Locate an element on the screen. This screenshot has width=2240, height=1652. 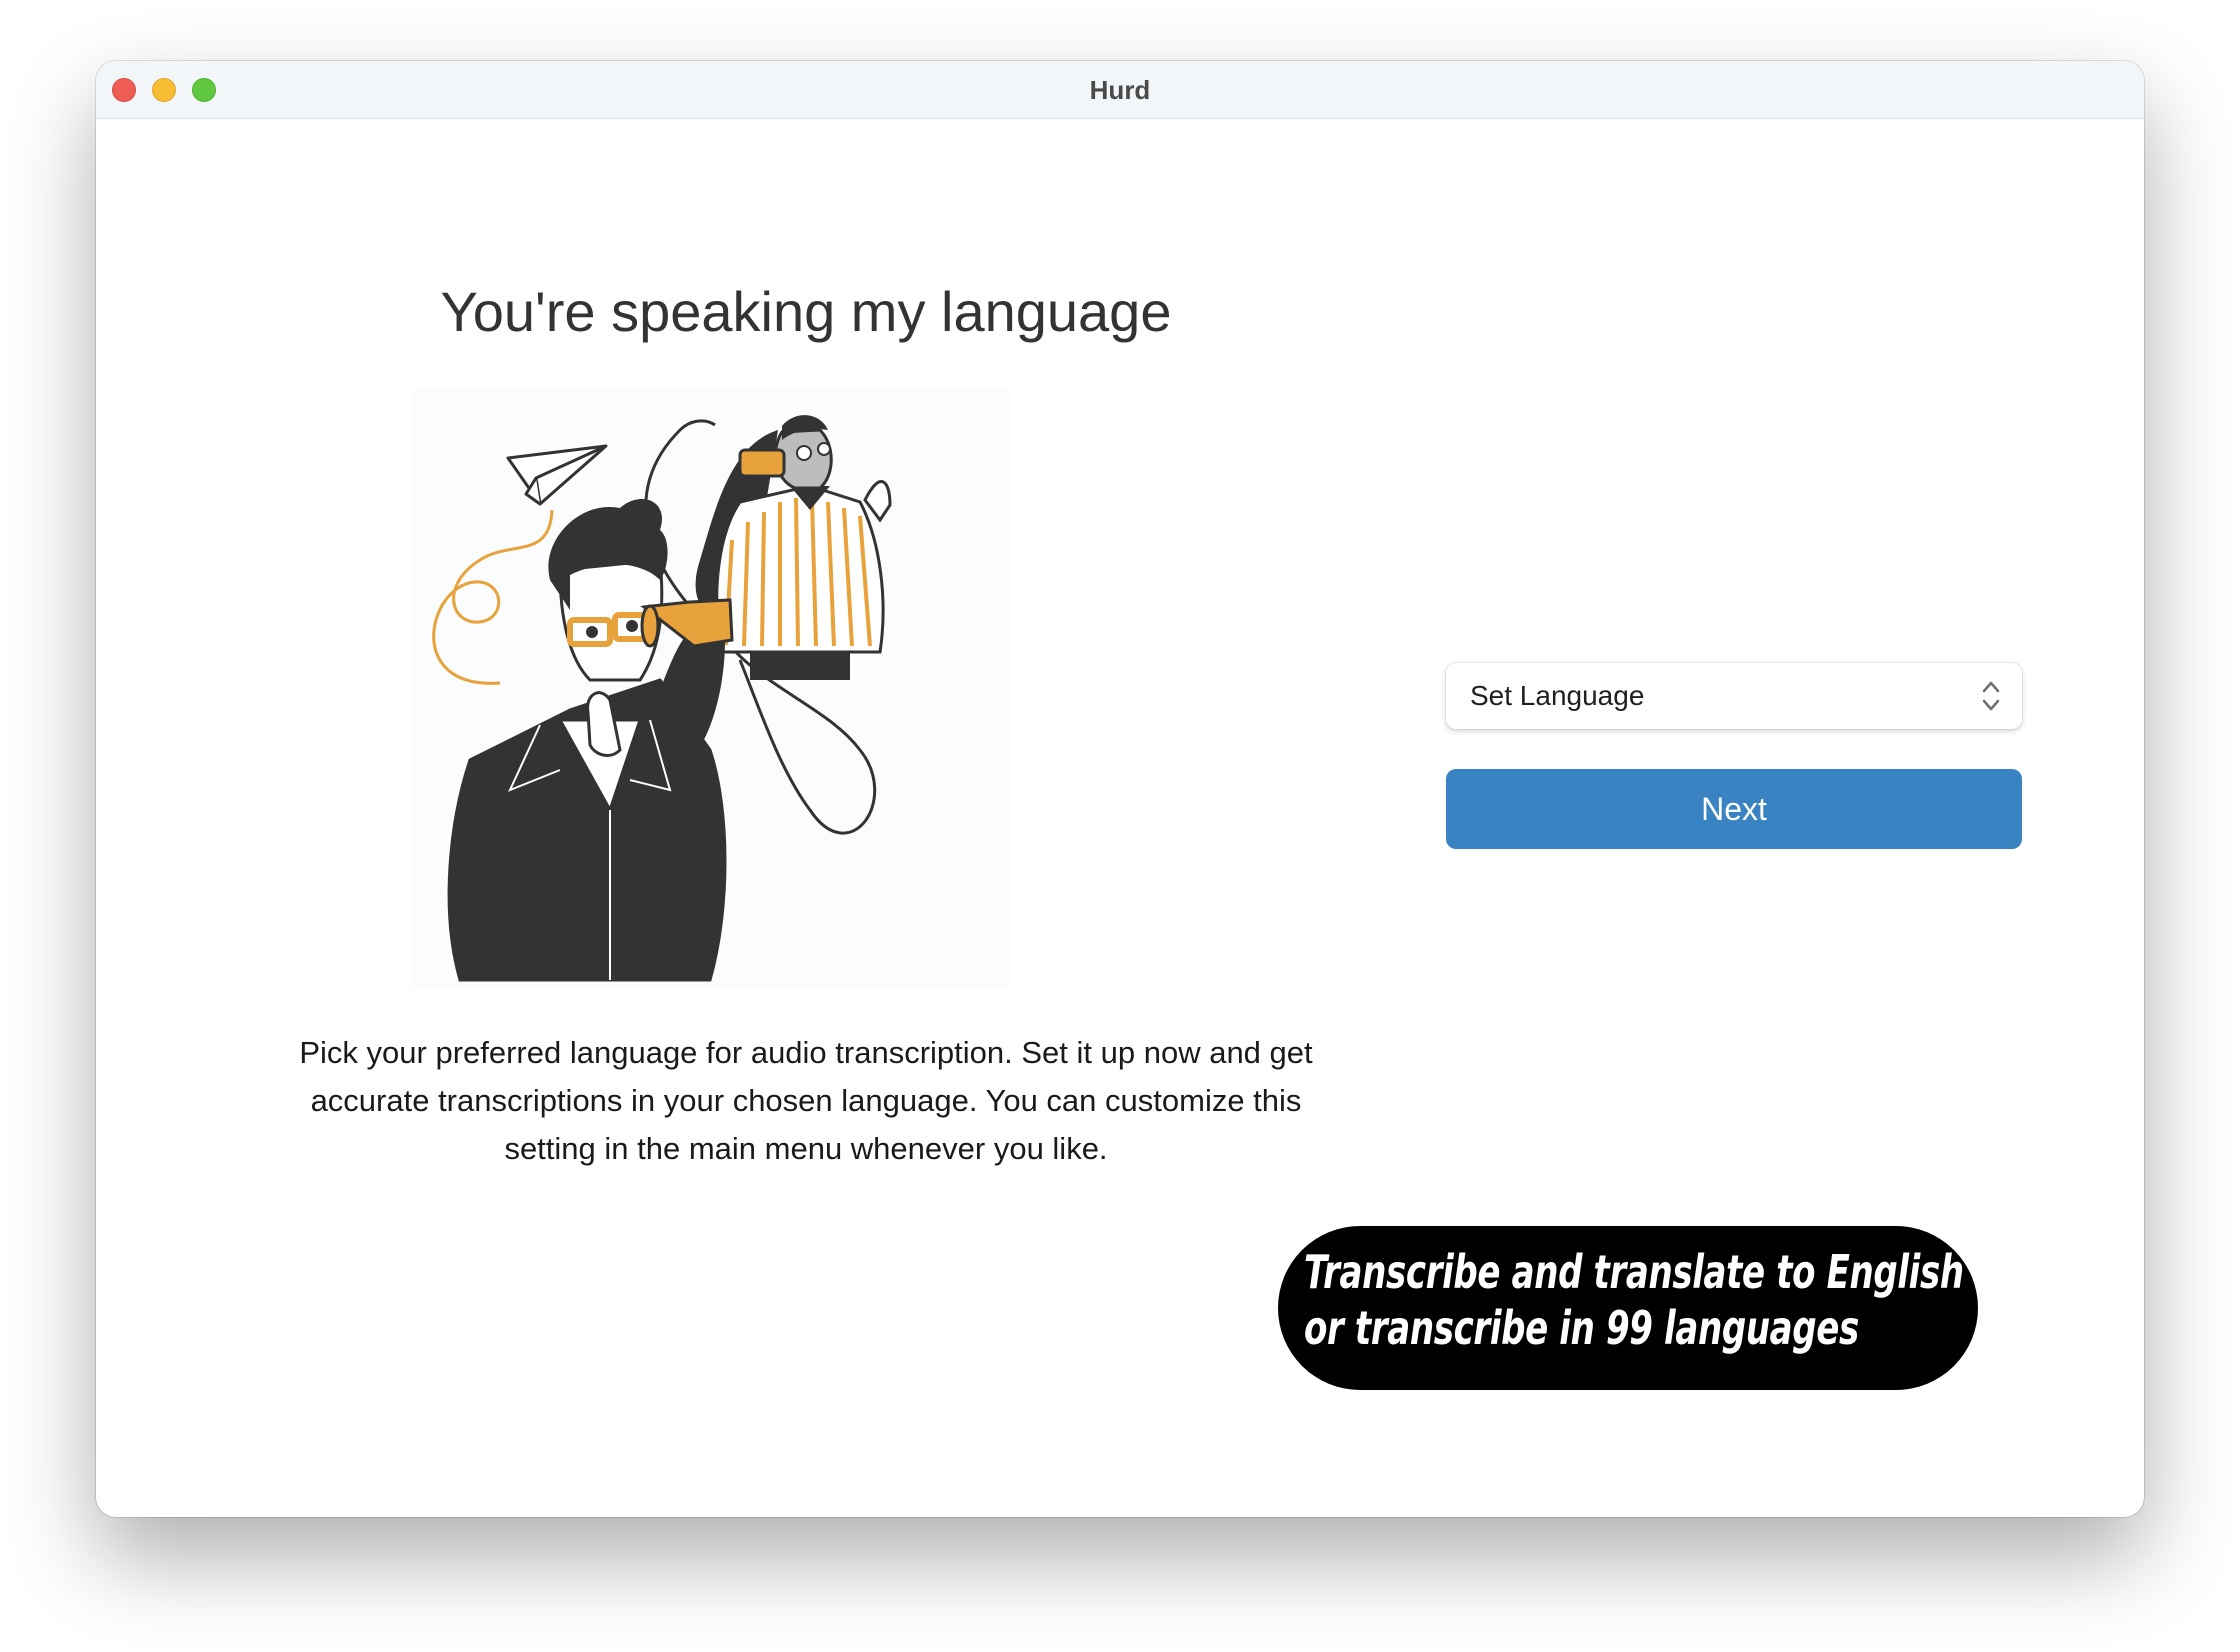
promo-line-2: or transcribe in 99 languages is located at coordinates (1581, 1328).